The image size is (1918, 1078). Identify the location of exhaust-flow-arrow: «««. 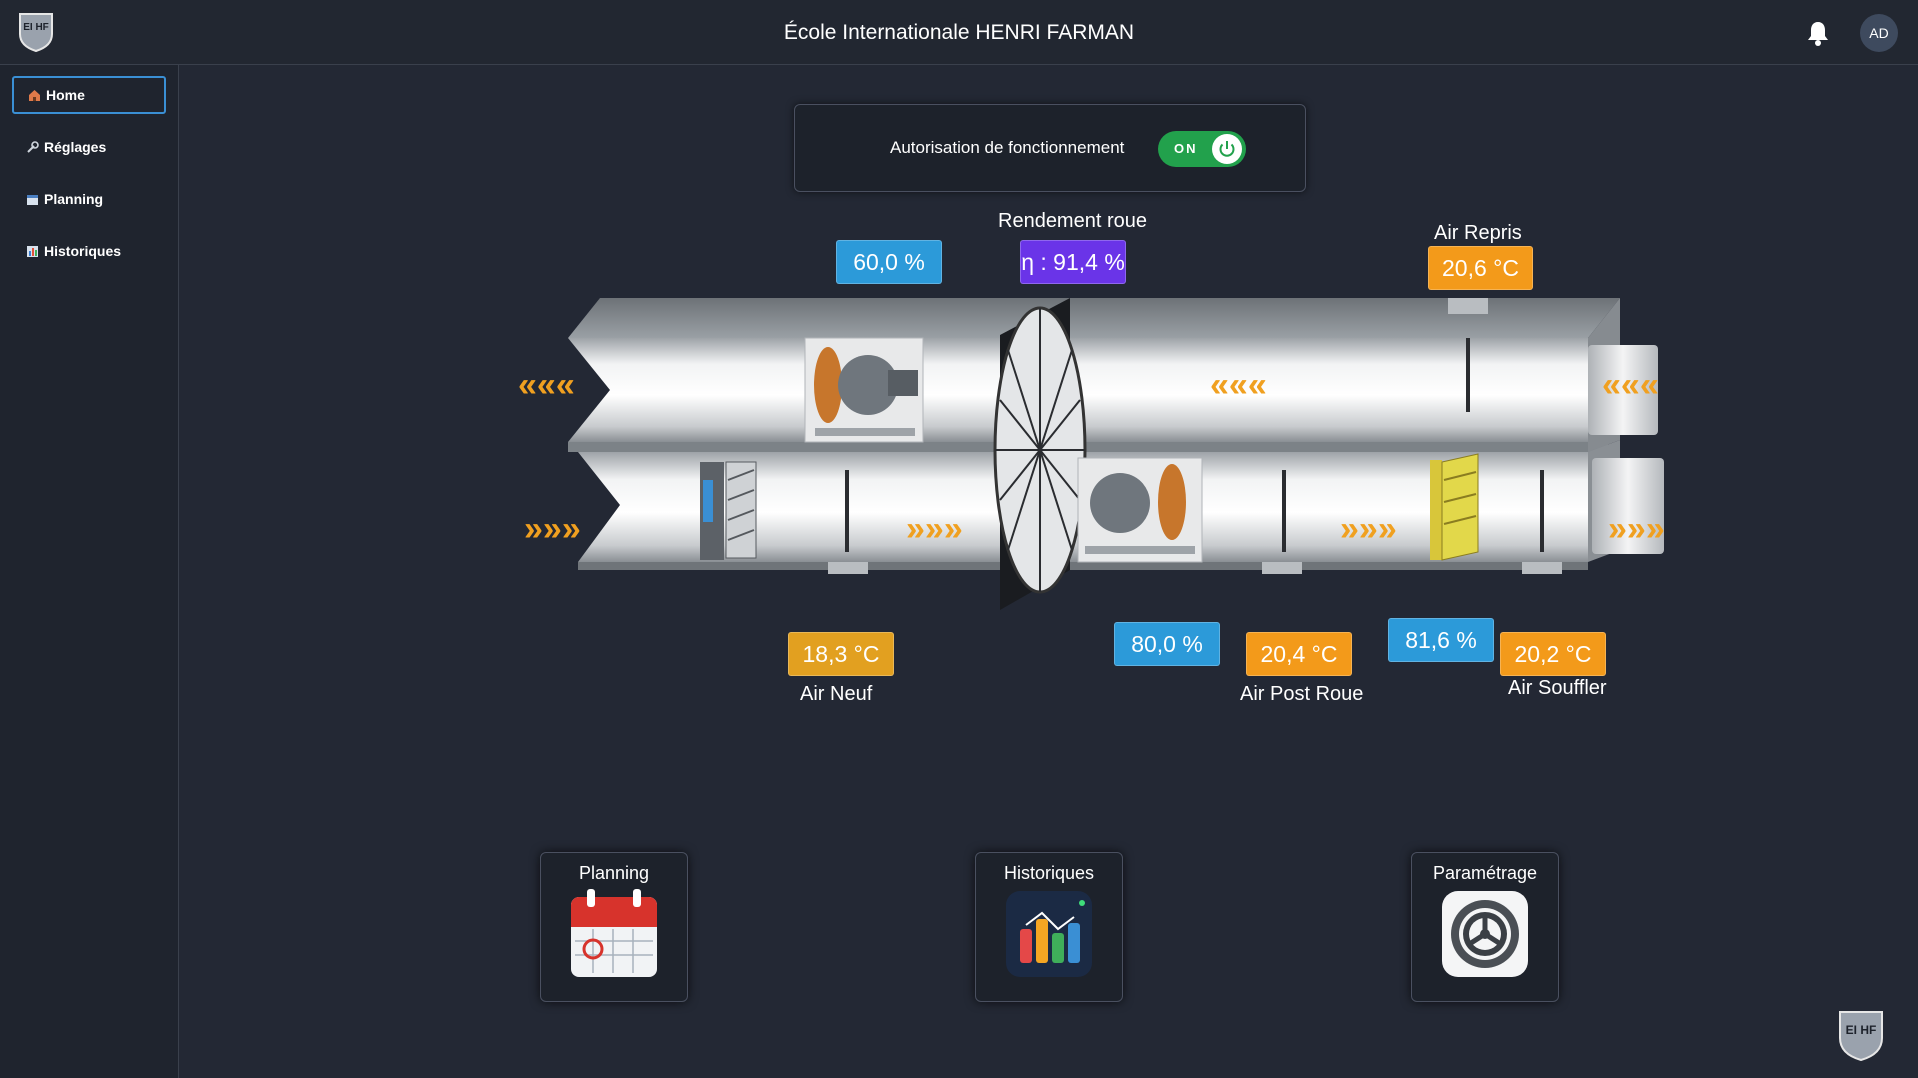
(1238, 385).